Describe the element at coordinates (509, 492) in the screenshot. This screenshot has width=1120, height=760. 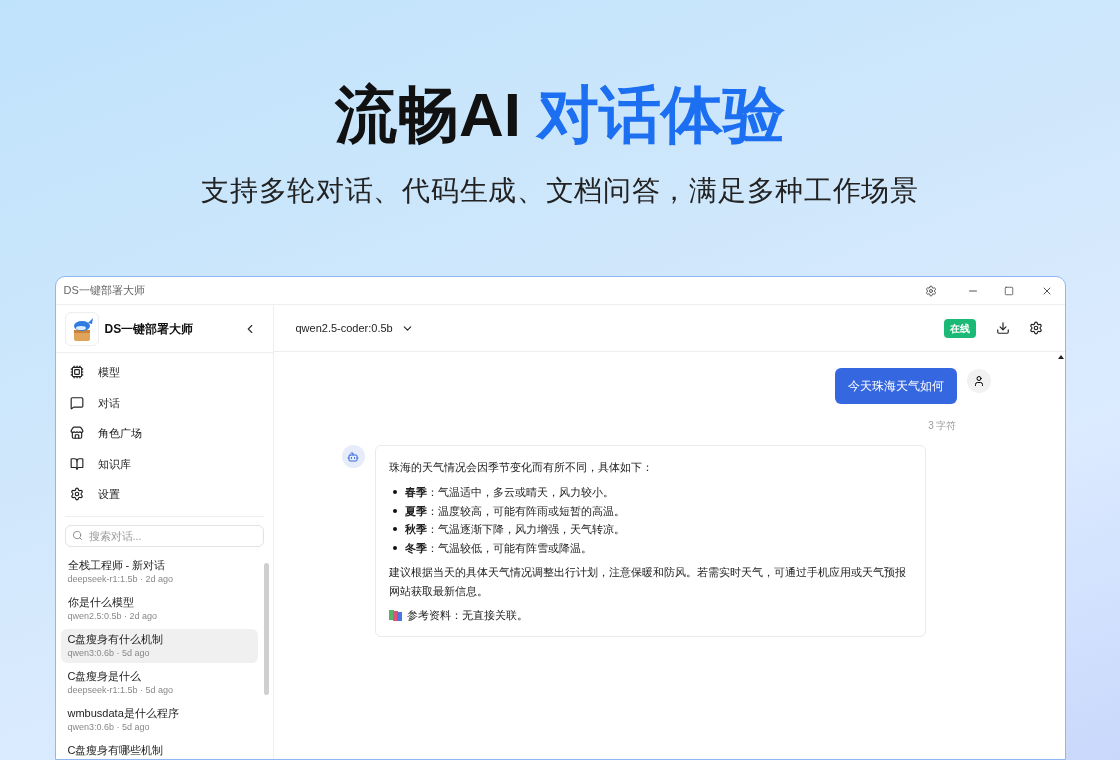
I see `list-item: 春季：气温适中，多云或晴天，风力较小。` at that location.